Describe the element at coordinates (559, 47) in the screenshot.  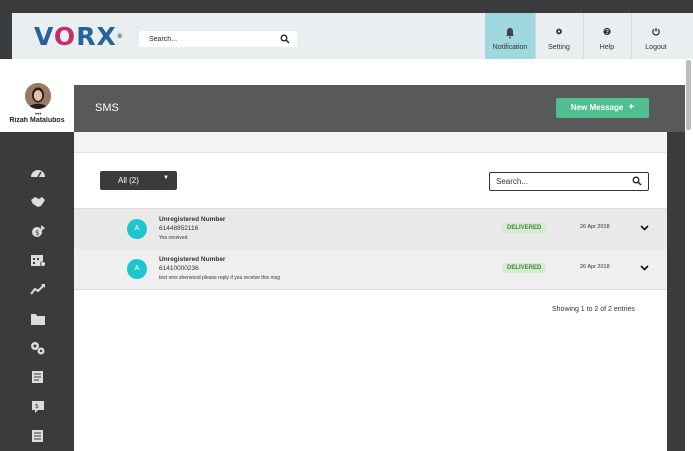
I see `nav-setting-label: Setting` at that location.